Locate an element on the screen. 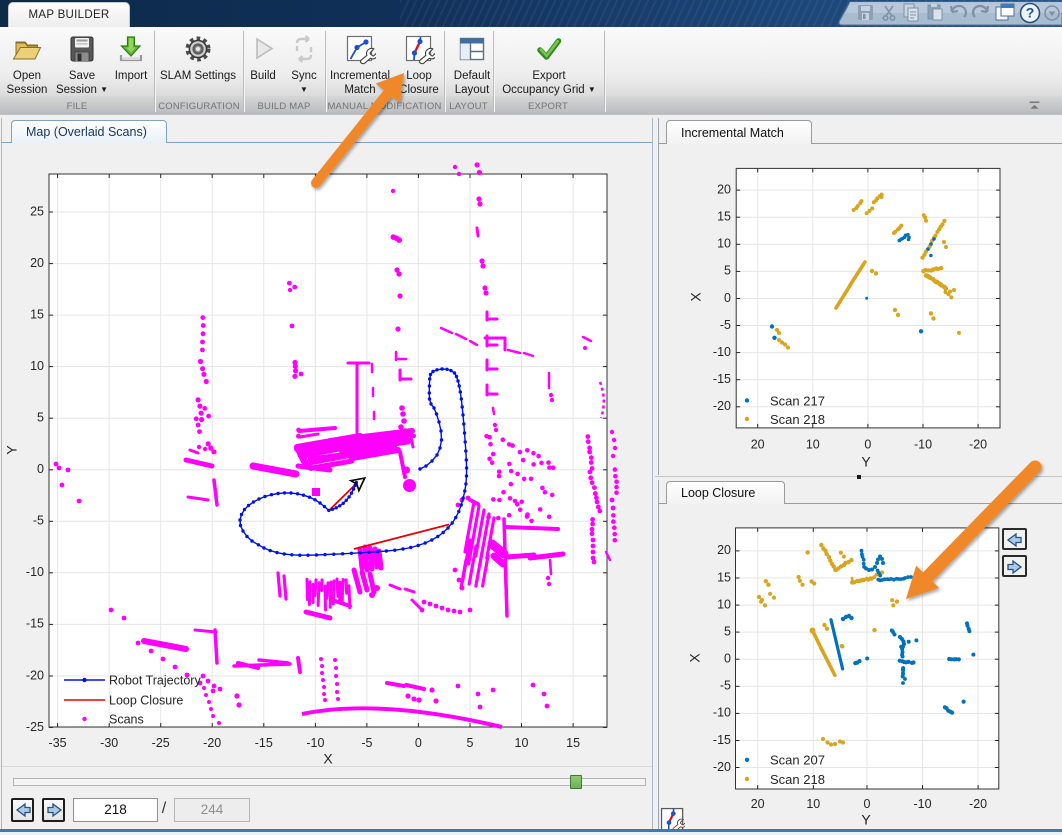 This screenshot has height=835, width=1062. svg-text: Scans is located at coordinates (126, 719).